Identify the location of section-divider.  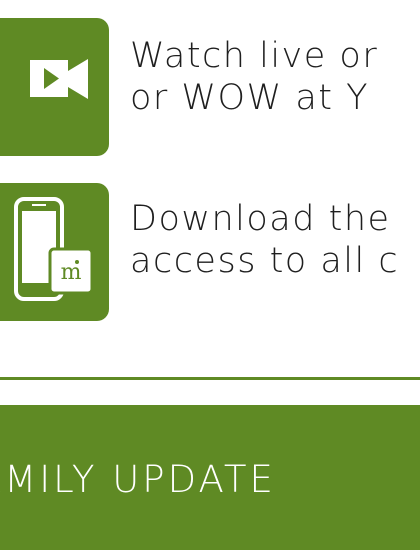
(210, 378).